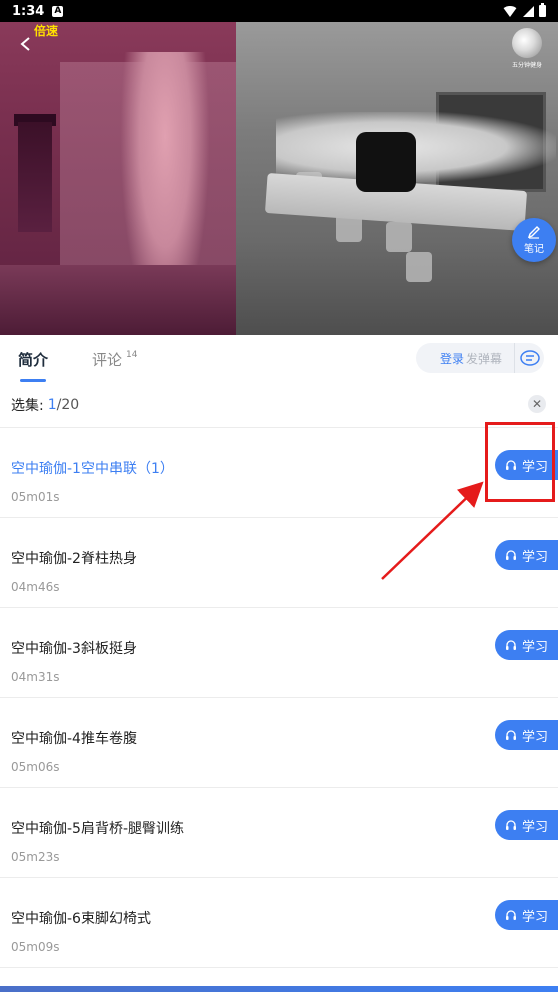 Image resolution: width=558 pixels, height=992 pixels. What do you see at coordinates (537, 404) in the screenshot?
I see `close-icon: ✕` at bounding box center [537, 404].